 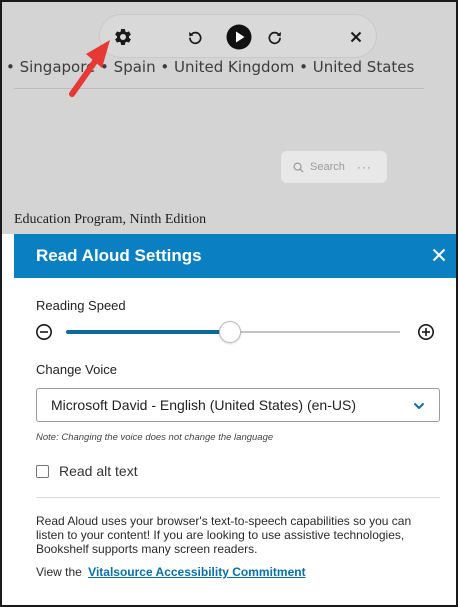 I want to click on panel-divider, so click(x=238, y=497).